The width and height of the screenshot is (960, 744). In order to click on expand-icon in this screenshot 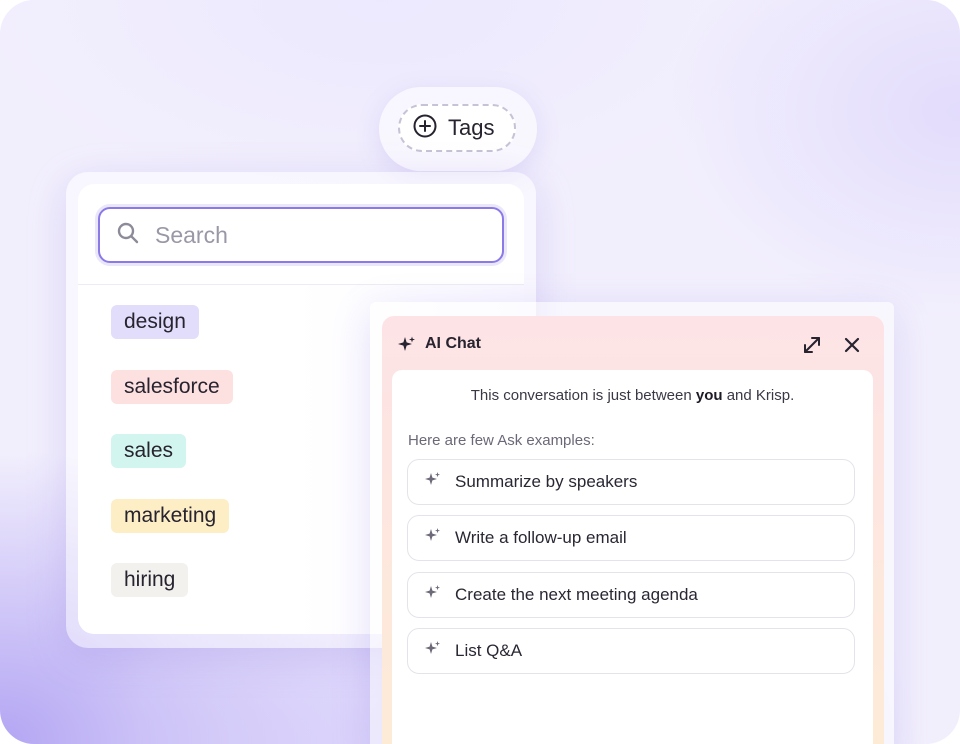, I will do `click(812, 345)`.